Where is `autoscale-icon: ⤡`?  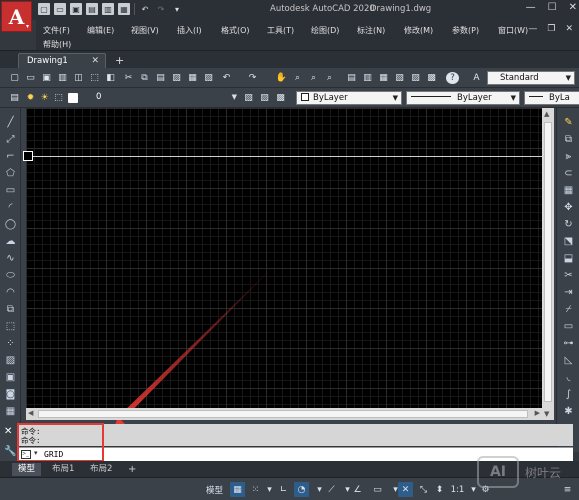 autoscale-icon: ⤡ is located at coordinates (423, 489).